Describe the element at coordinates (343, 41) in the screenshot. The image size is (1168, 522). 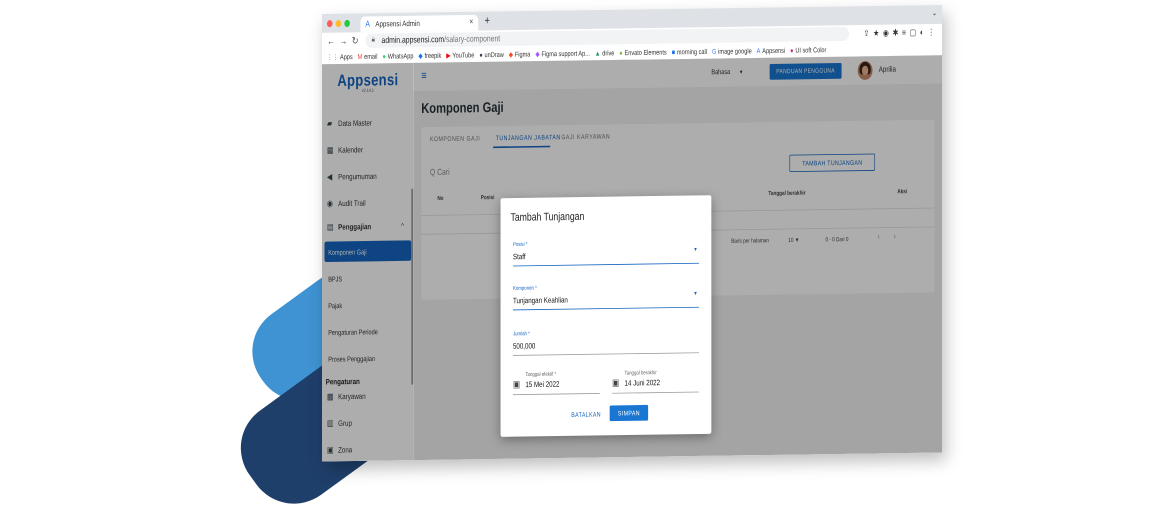
I see `forward-arrow-icon: →` at that location.